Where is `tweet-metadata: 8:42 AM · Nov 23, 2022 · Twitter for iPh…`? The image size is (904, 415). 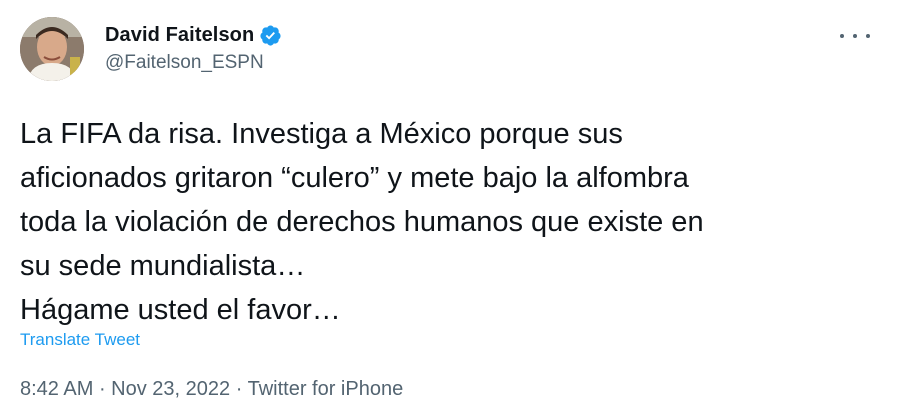
tweet-metadata: 8:42 AM · Nov 23, 2022 · Twitter for iPh… is located at coordinates (211, 389).